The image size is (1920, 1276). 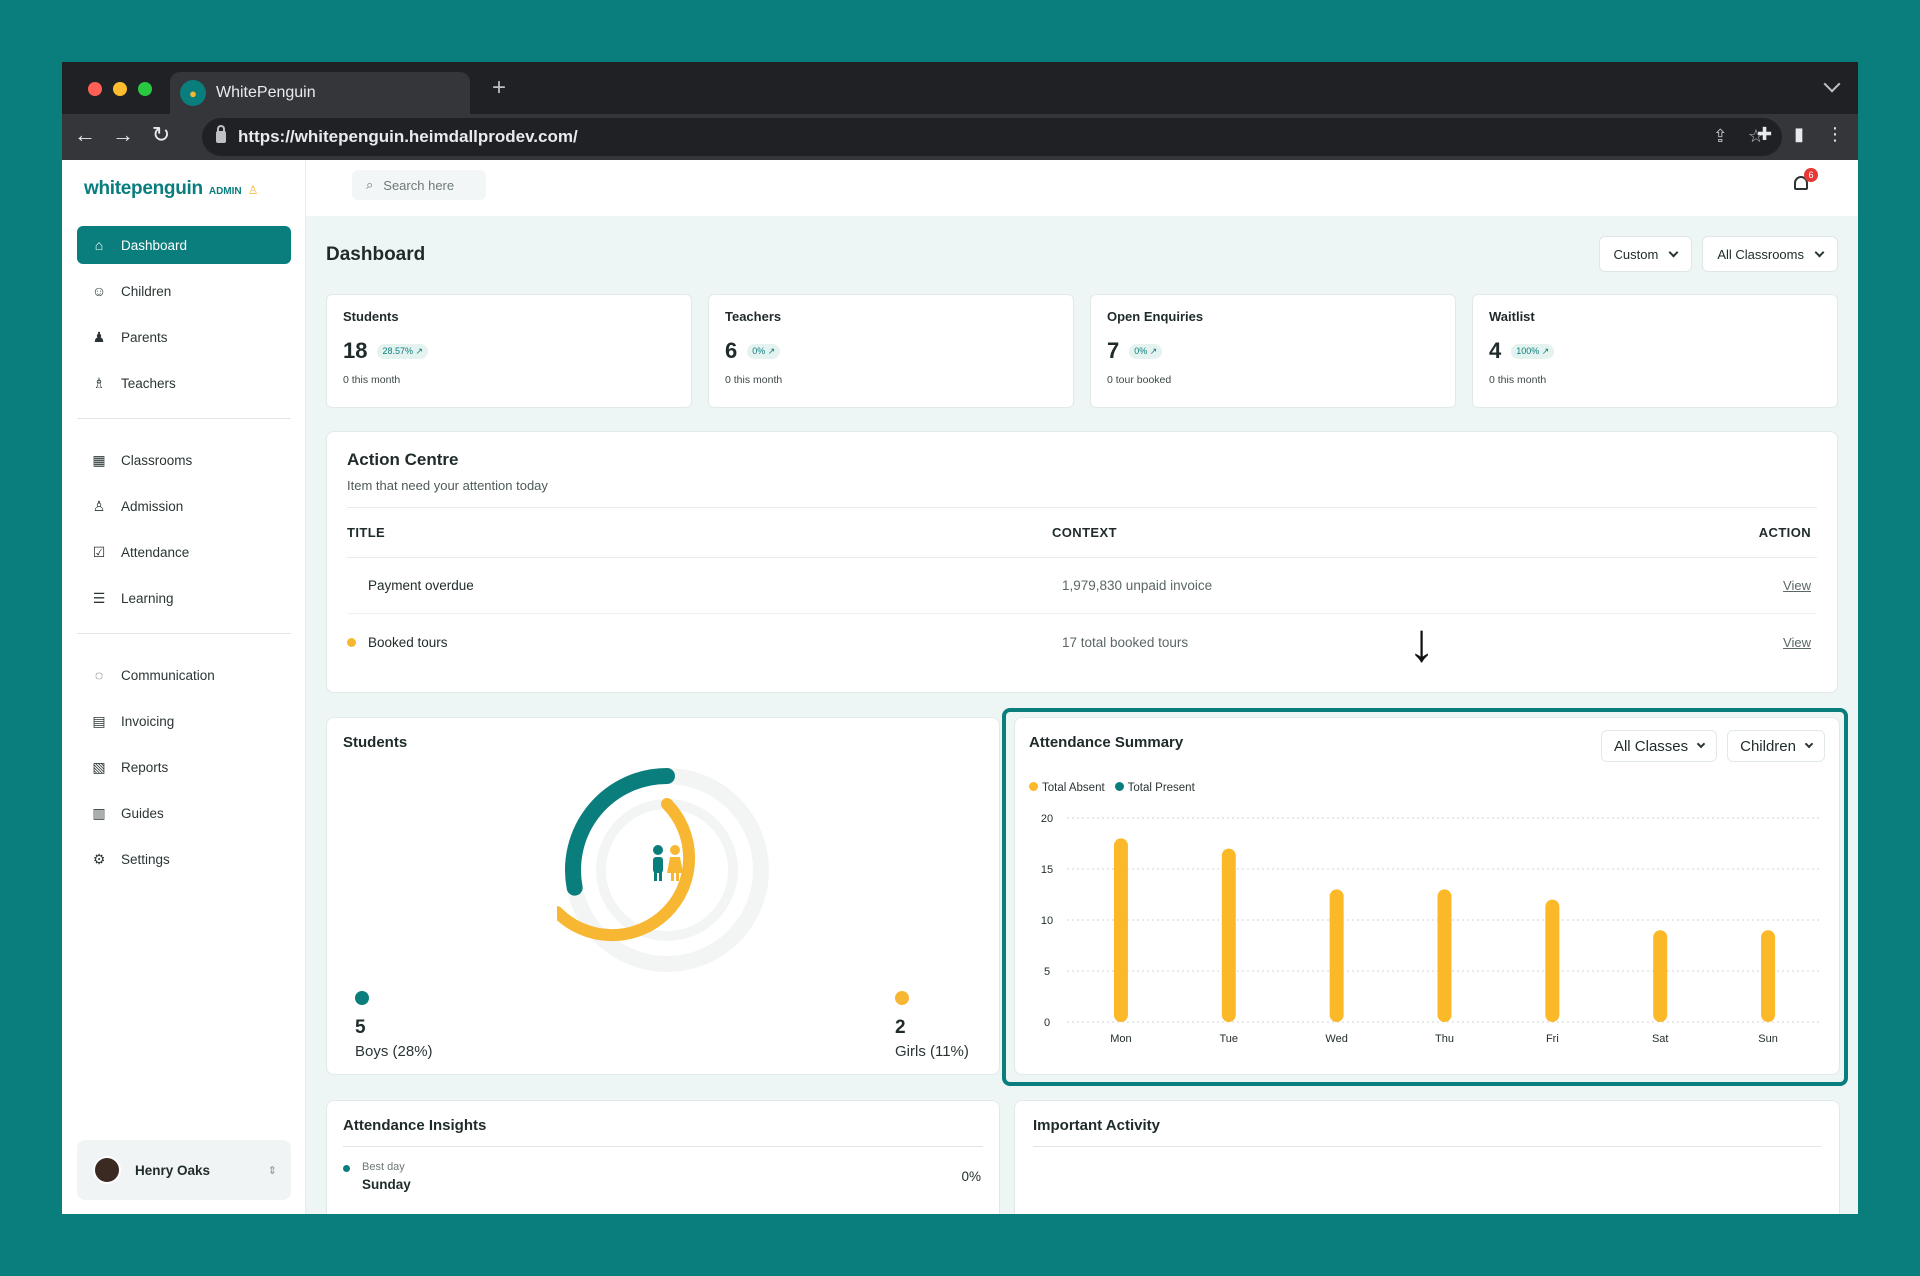 I want to click on sidebar-item-communication: ◌ Communication, so click(x=184, y=675).